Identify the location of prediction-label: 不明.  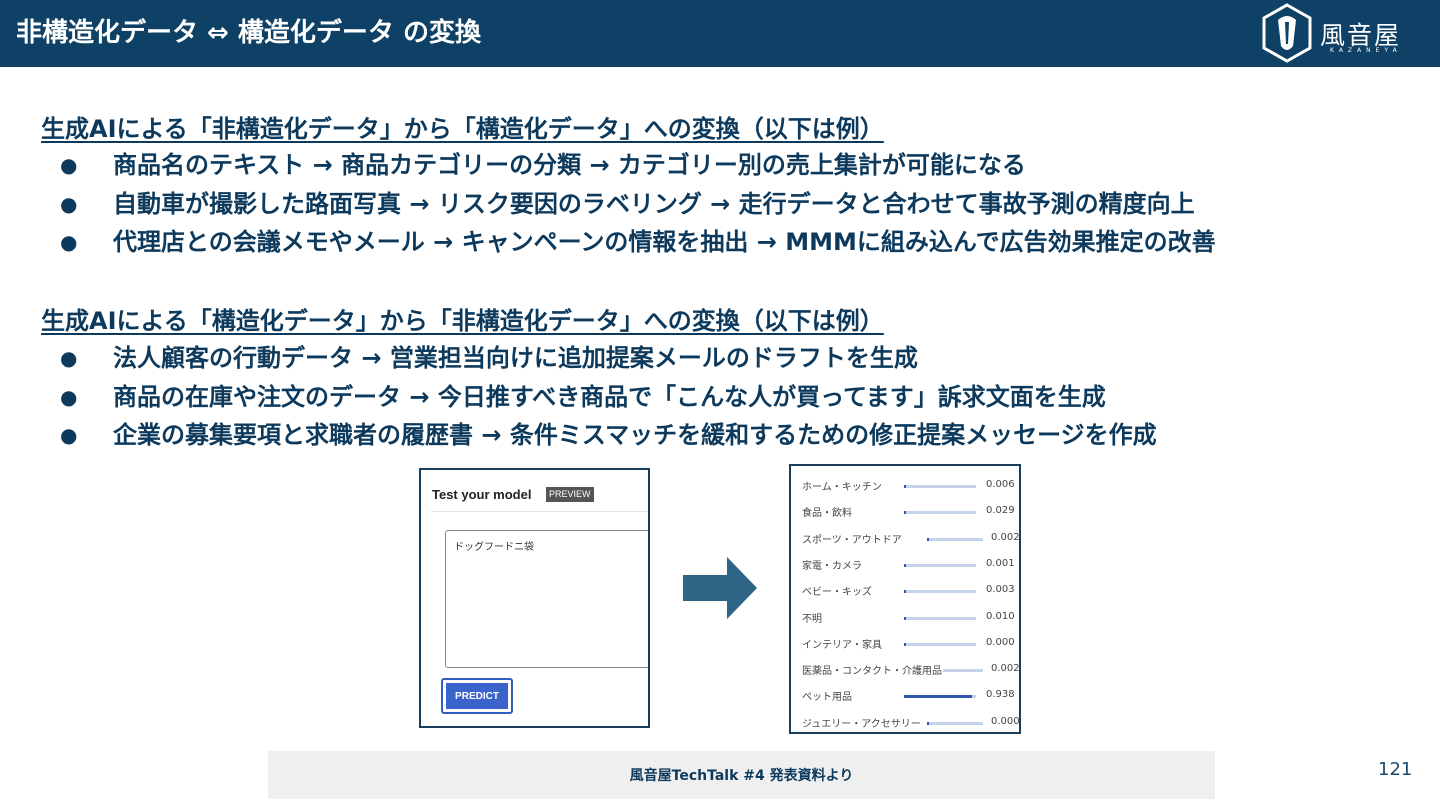
(812, 617).